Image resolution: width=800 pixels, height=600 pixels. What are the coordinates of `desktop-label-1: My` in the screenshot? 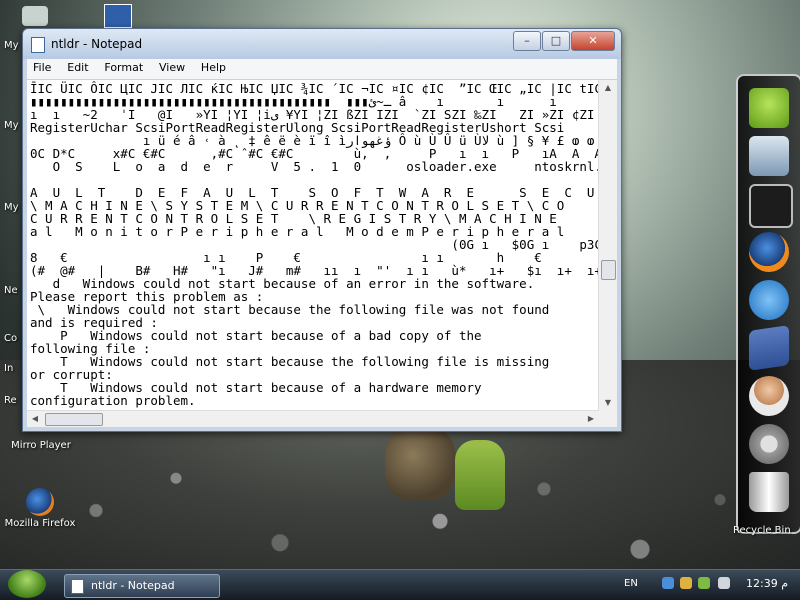 It's located at (11, 45).